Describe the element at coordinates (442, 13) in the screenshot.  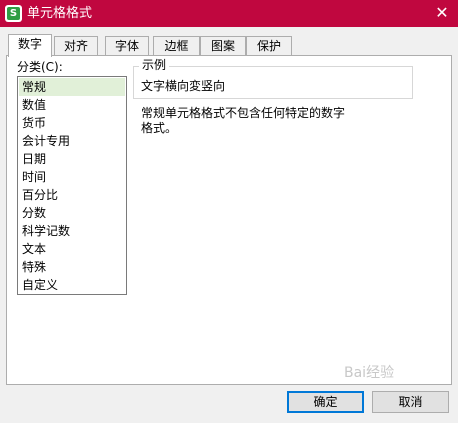
I see `close-icon: ✕` at that location.